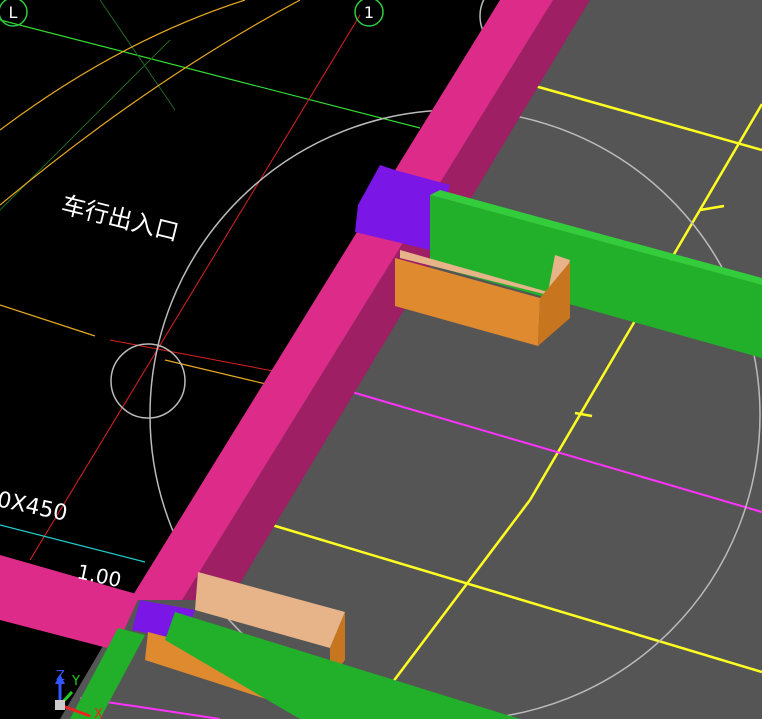  What do you see at coordinates (148, 381) in the screenshot?
I see `orbit-handle-left` at bounding box center [148, 381].